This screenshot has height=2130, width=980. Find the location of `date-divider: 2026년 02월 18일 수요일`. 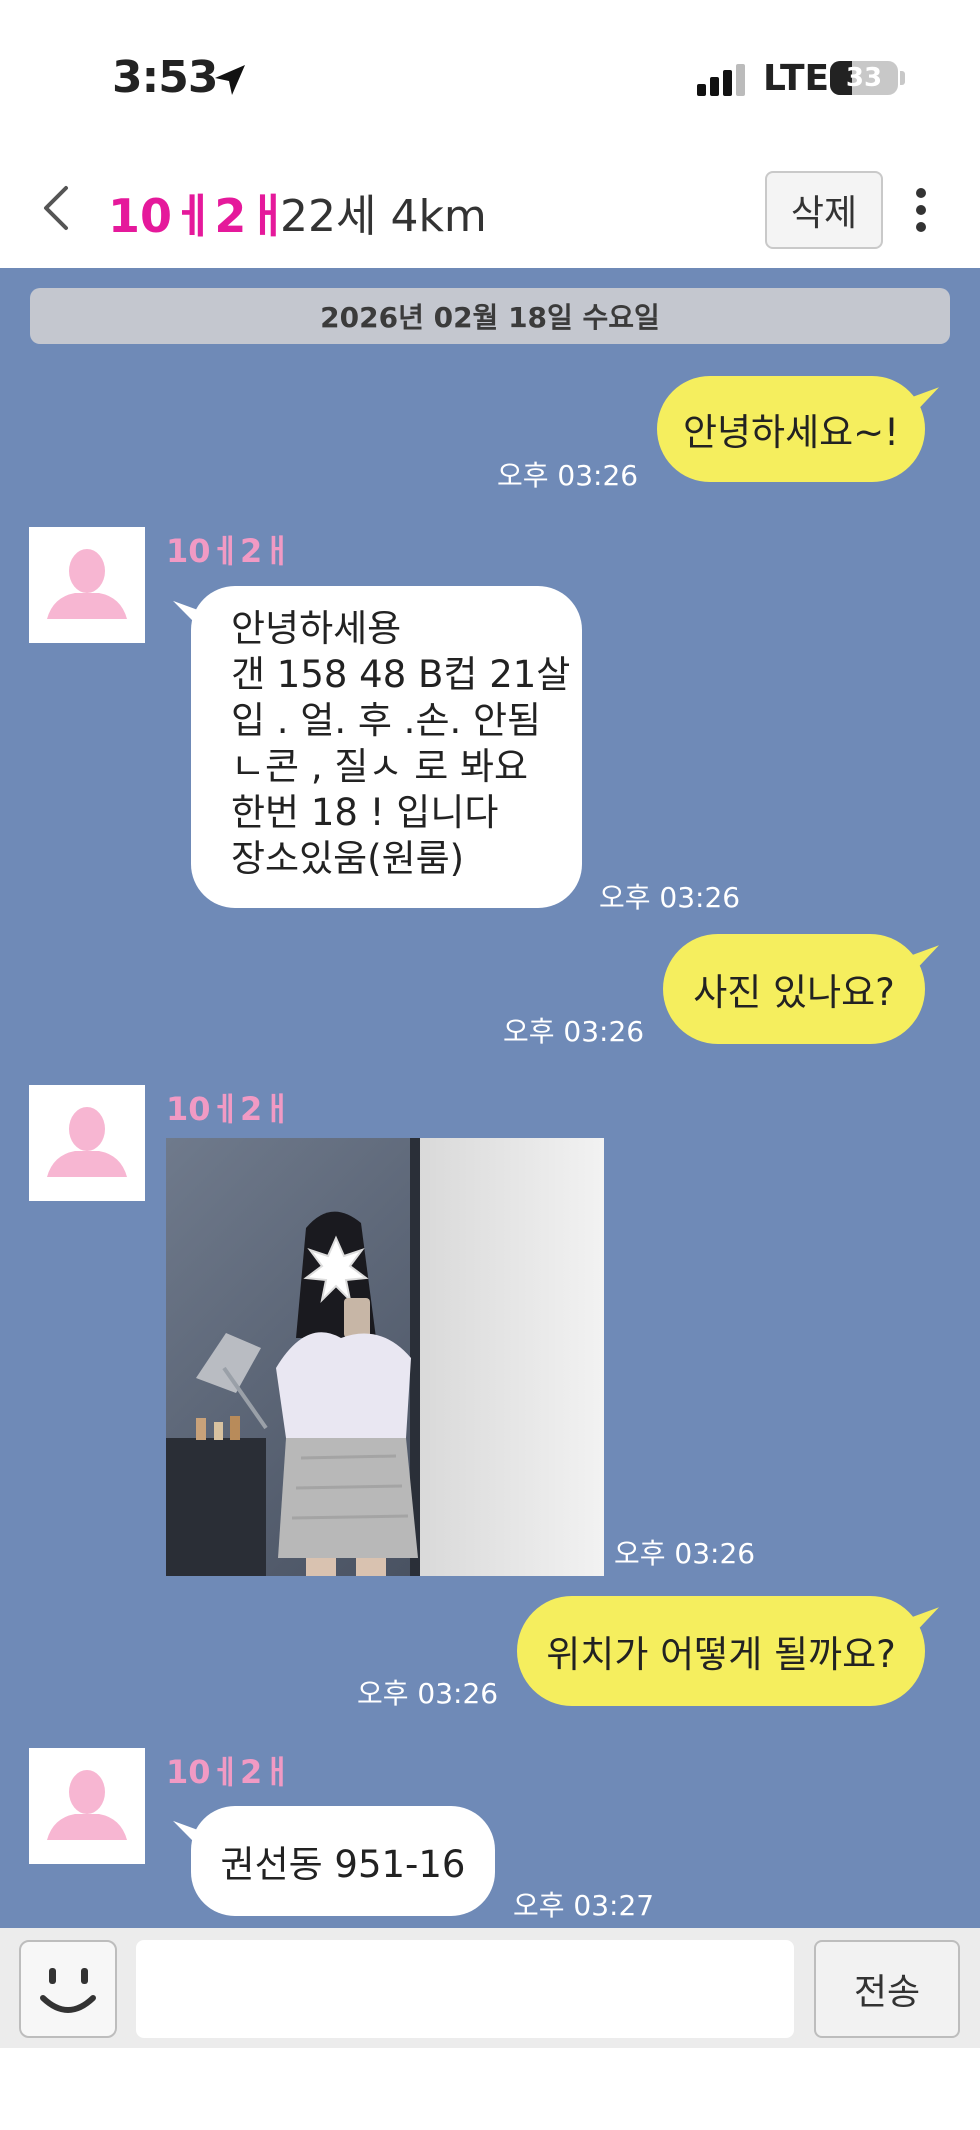

date-divider: 2026년 02월 18일 수요일 is located at coordinates (490, 316).